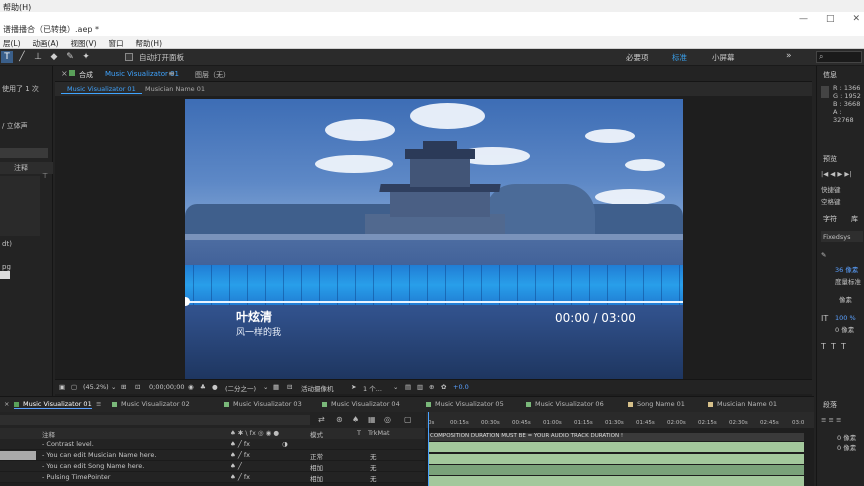 The image size is (864, 486). I want to click on tab-menu-icon: ≡, so click(98, 404).